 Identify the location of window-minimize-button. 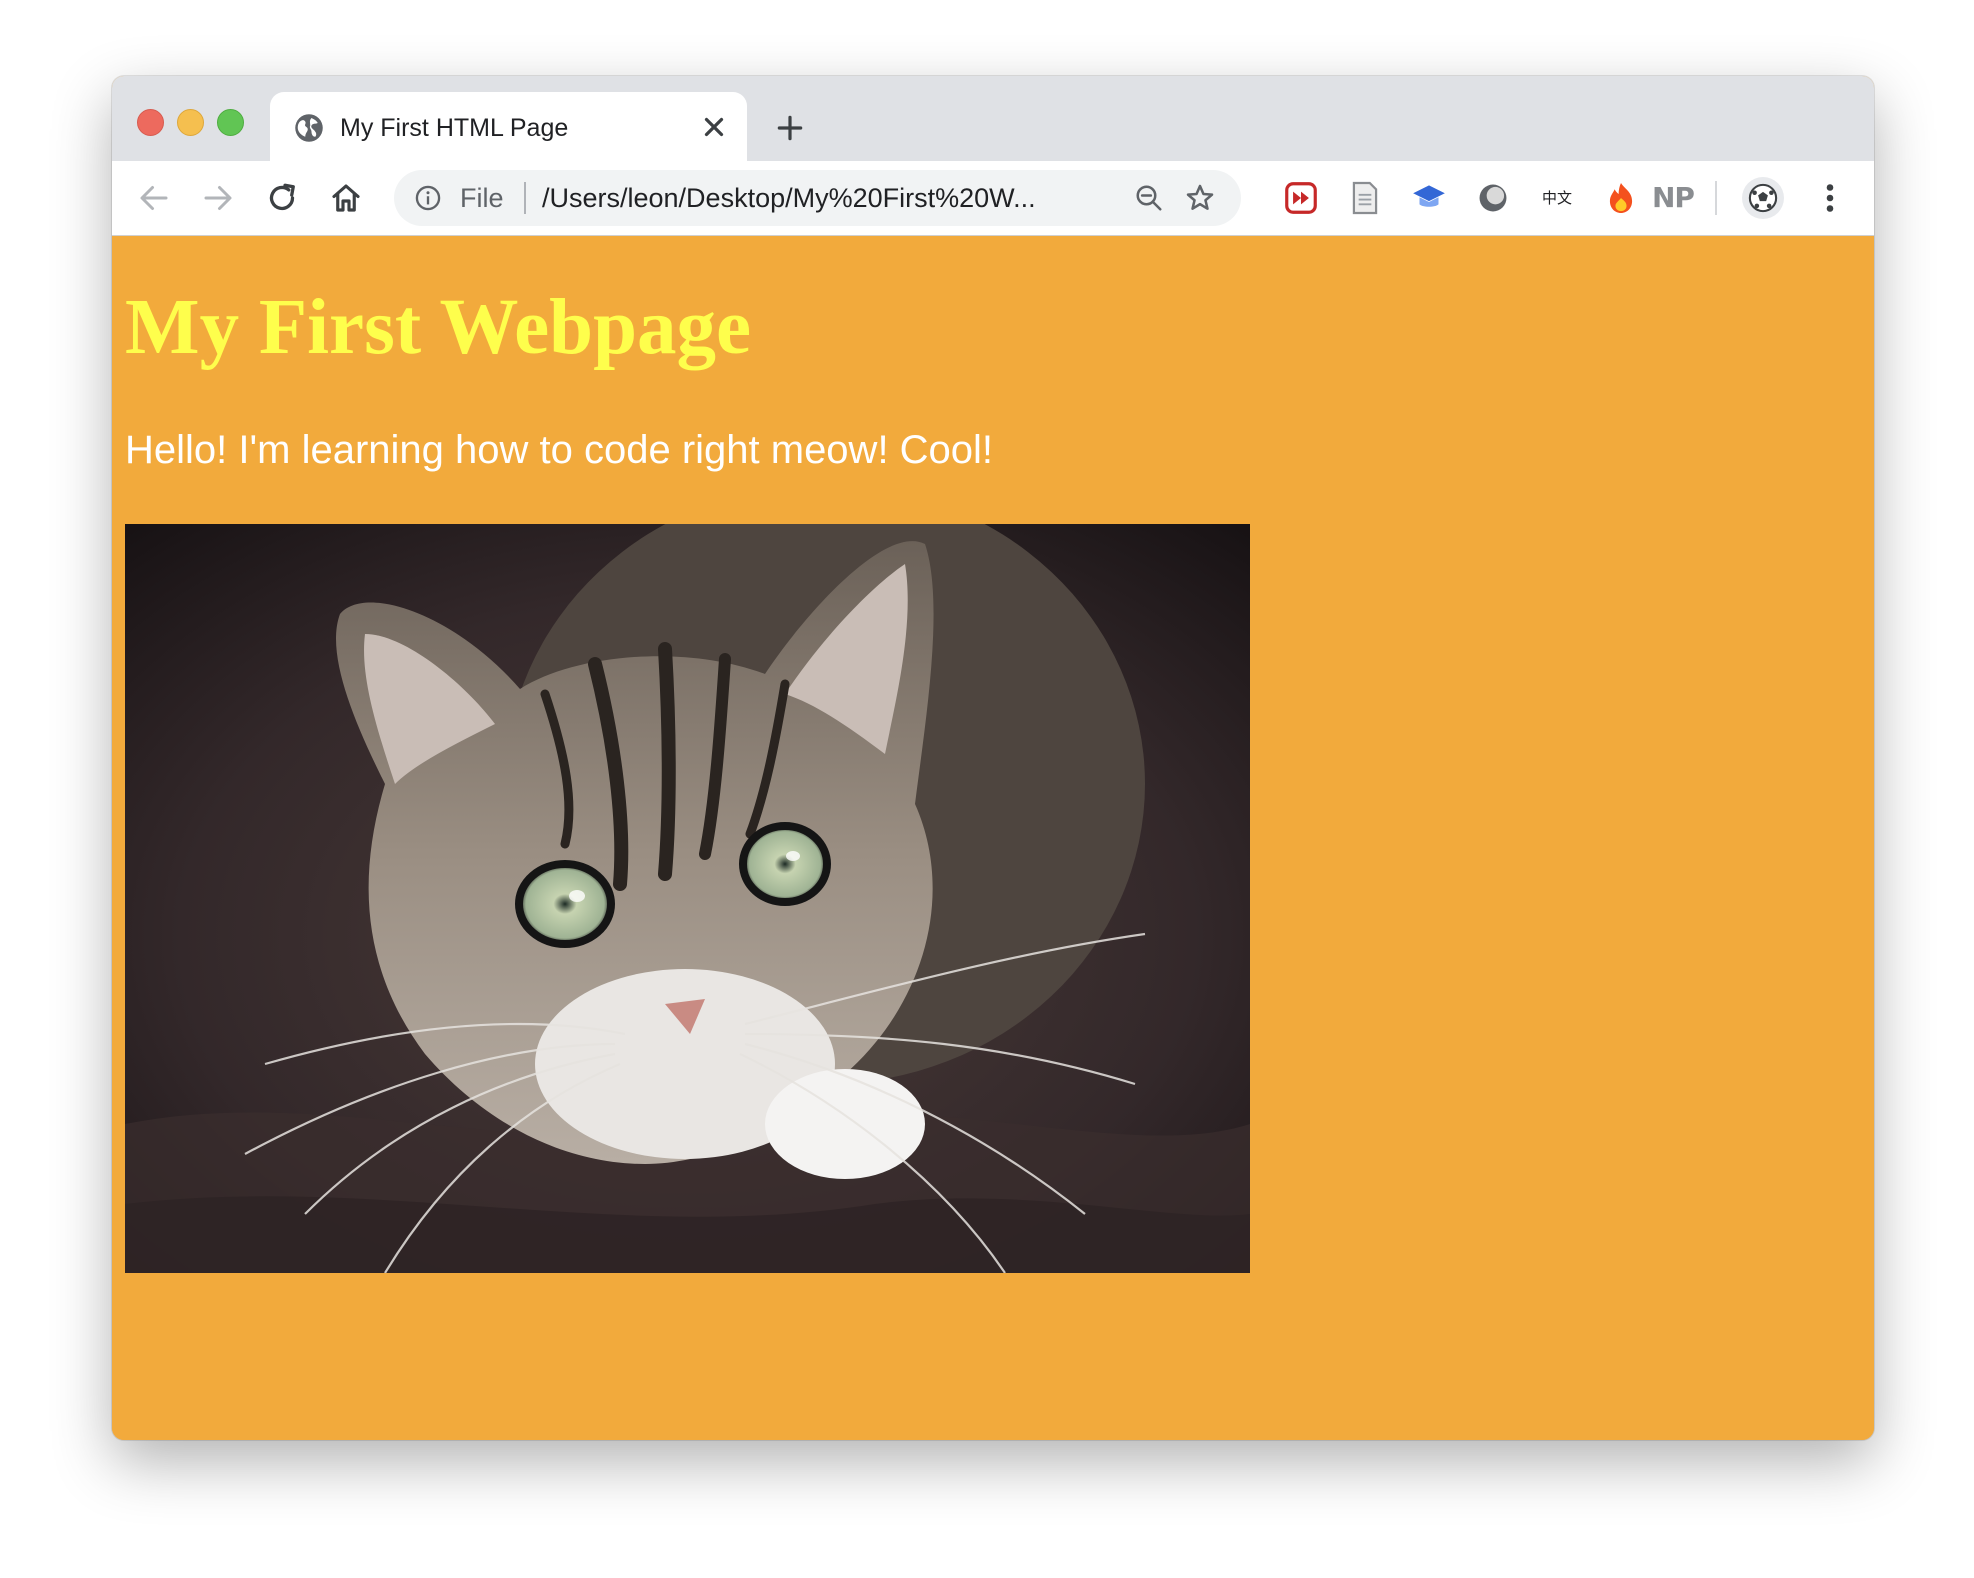
(190, 122).